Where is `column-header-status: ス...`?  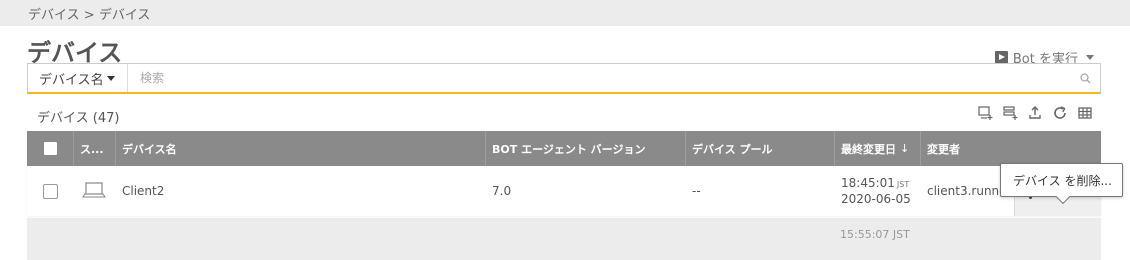 column-header-status: ス... is located at coordinates (95, 148).